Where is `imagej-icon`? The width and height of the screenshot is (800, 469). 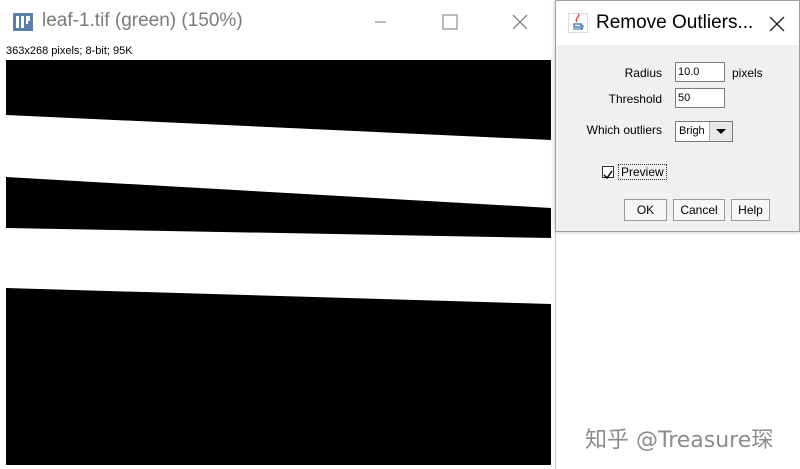 imagej-icon is located at coordinates (24, 22).